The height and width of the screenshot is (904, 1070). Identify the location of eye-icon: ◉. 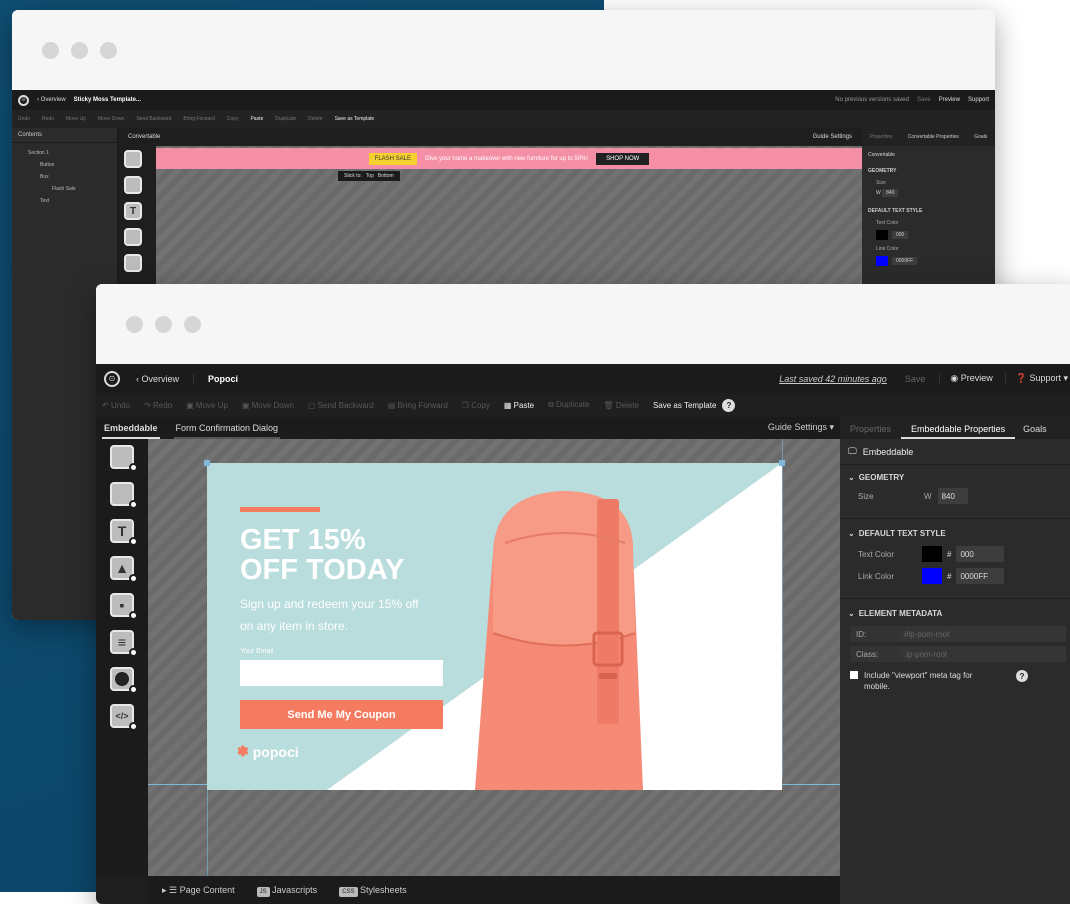
(955, 378).